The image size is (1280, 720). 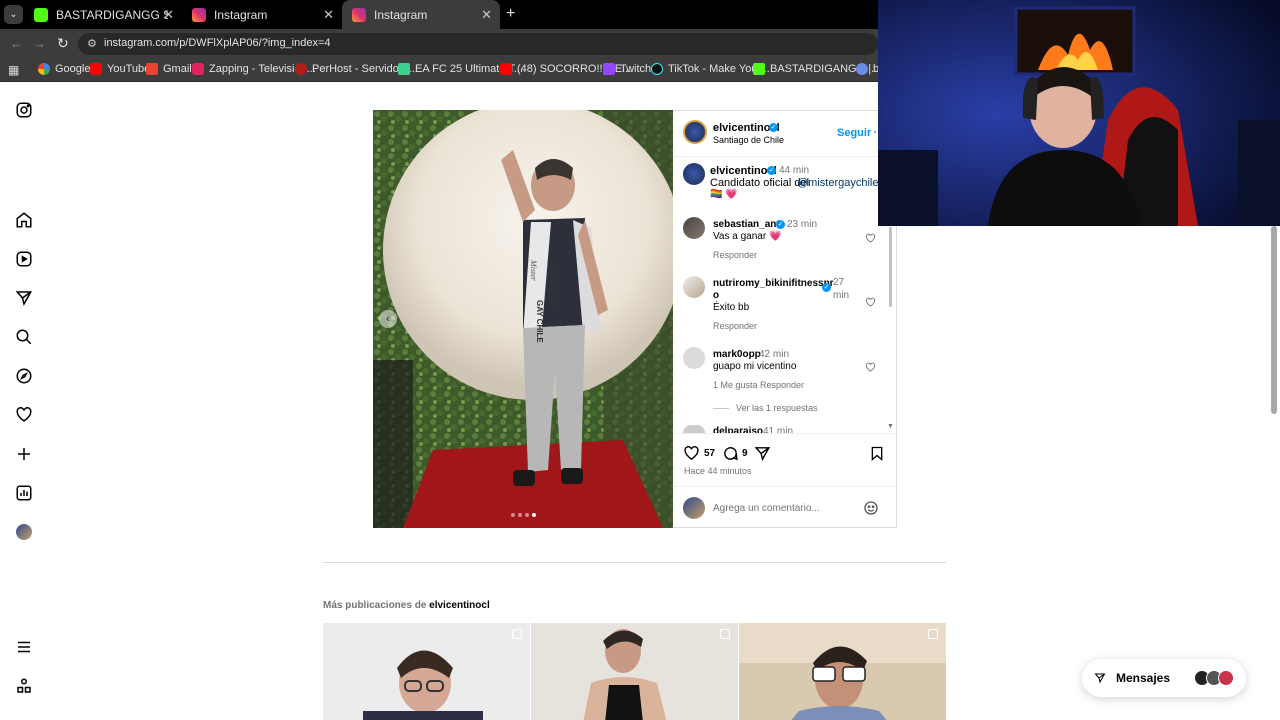 I want to click on more-posts-user: elvicentinocl, so click(x=459, y=605).